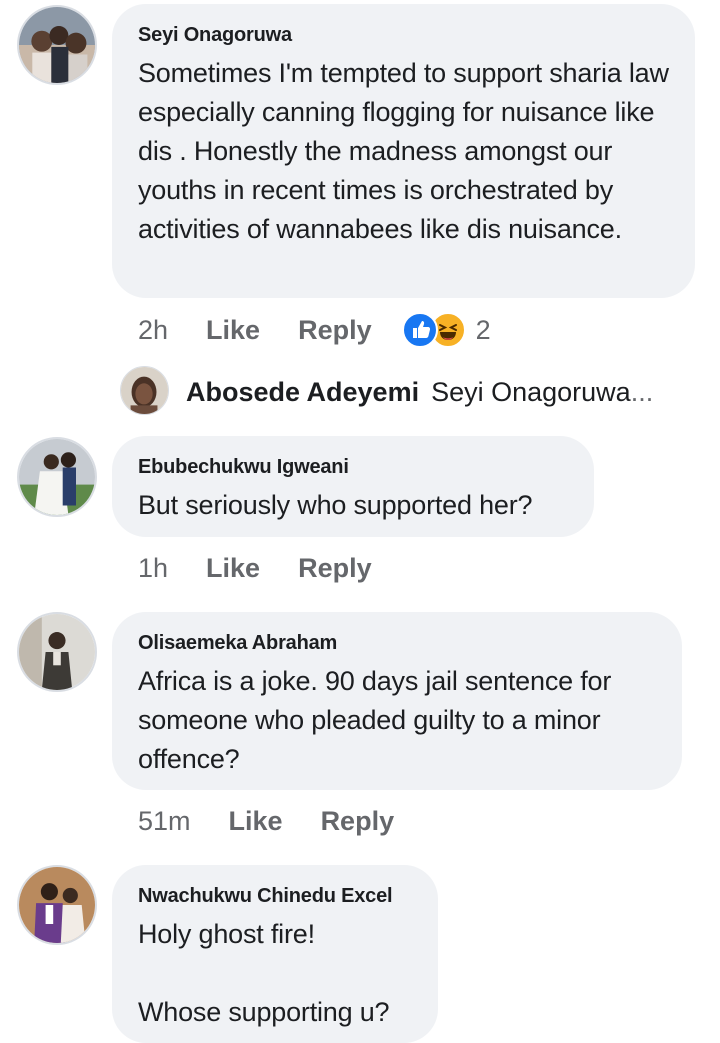 This screenshot has width=720, height=1043. What do you see at coordinates (153, 330) in the screenshot?
I see `comment-timestamp: 2h` at bounding box center [153, 330].